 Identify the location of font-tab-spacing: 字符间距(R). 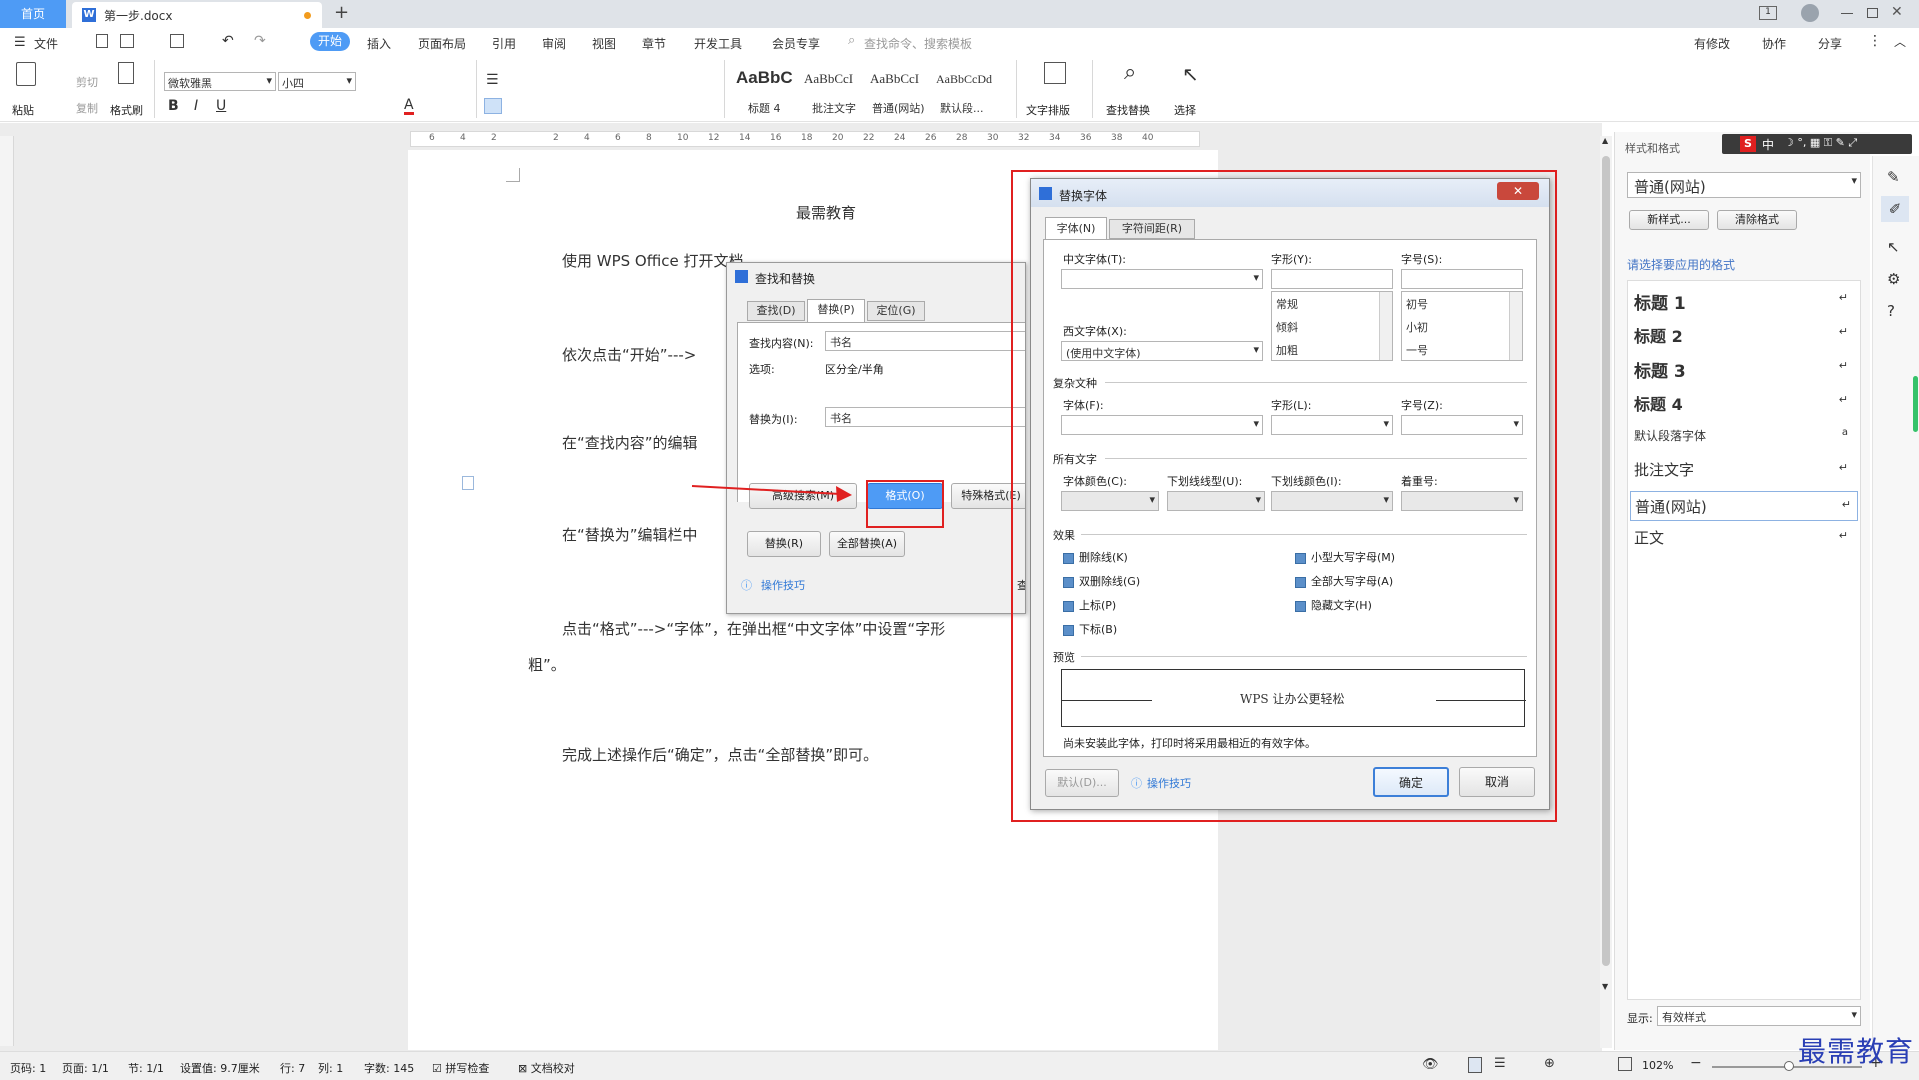
(1152, 229).